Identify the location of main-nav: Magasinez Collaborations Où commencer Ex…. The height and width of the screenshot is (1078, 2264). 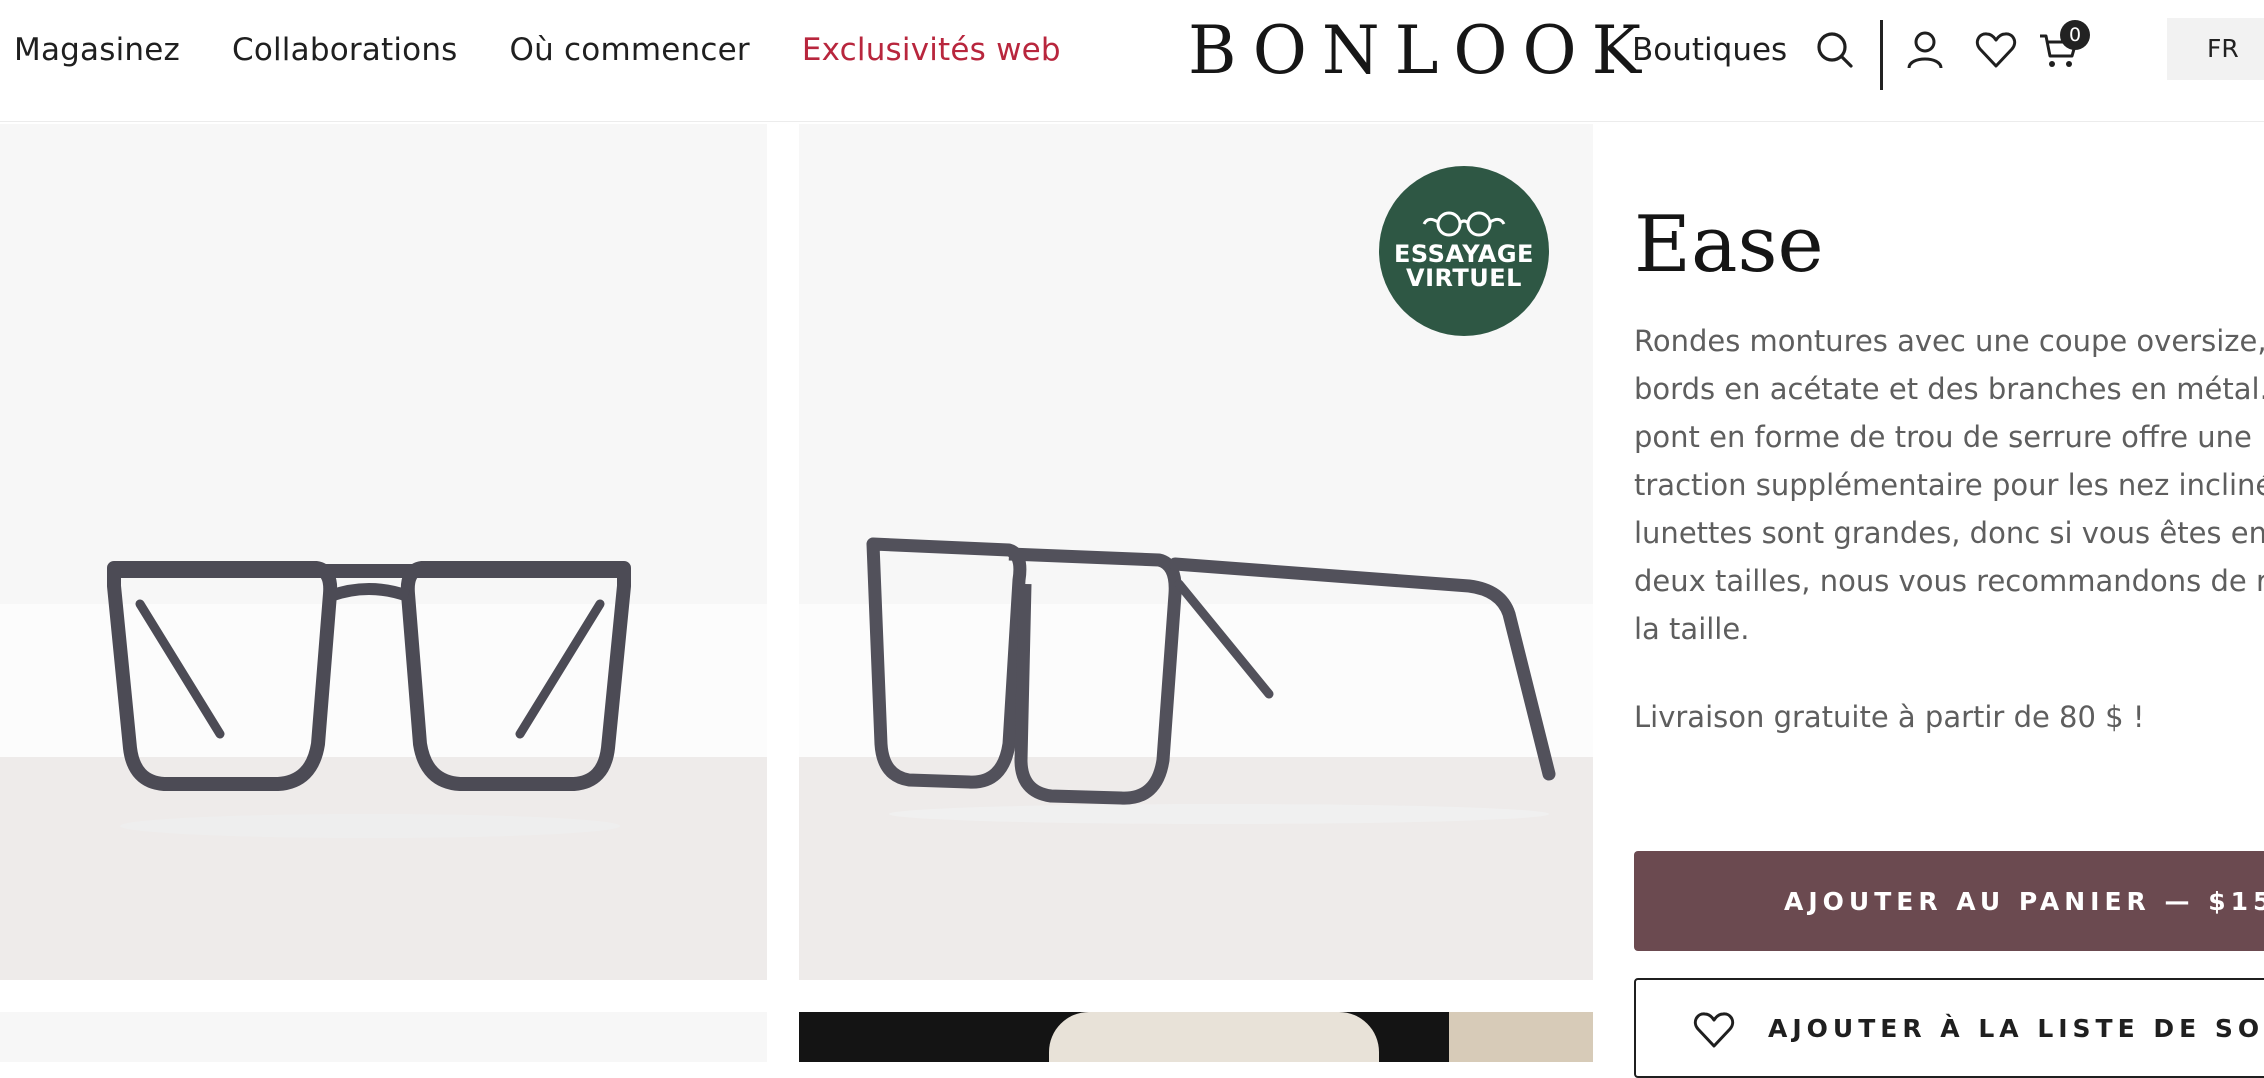
(563, 50).